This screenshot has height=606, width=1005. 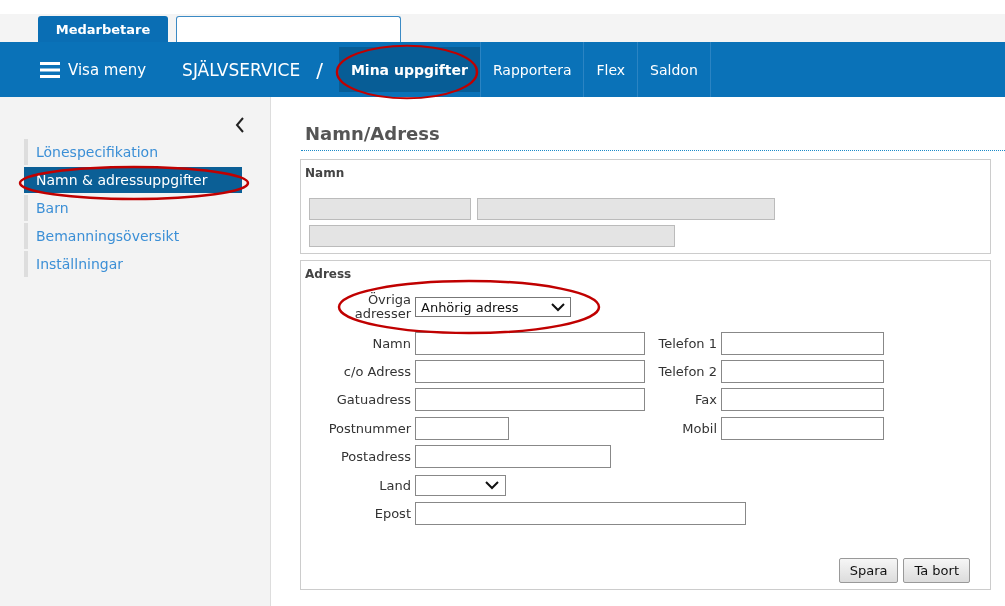 I want to click on sidebar-item: Inställningar, so click(x=135, y=264).